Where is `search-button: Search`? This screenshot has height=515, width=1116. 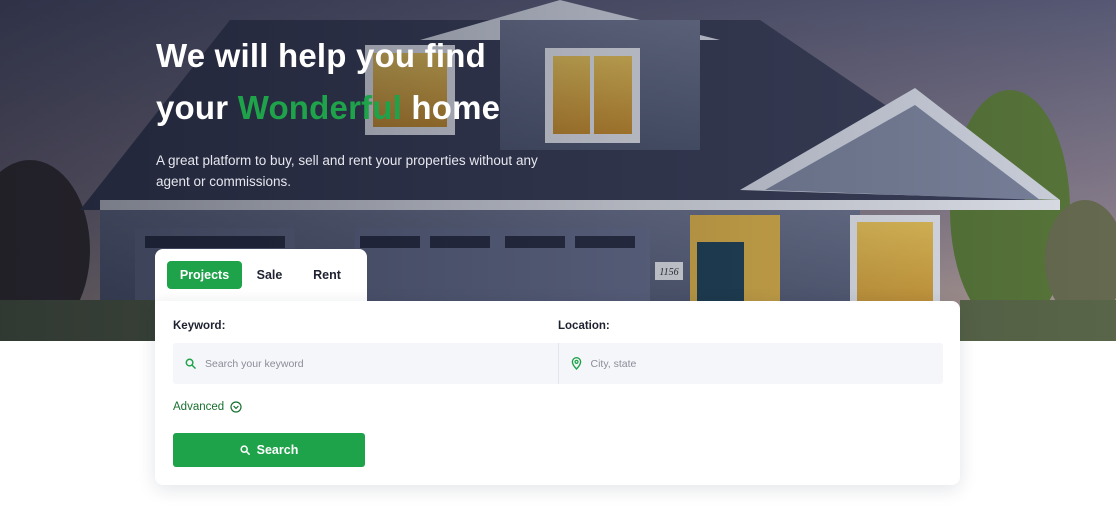 search-button: Search is located at coordinates (269, 450).